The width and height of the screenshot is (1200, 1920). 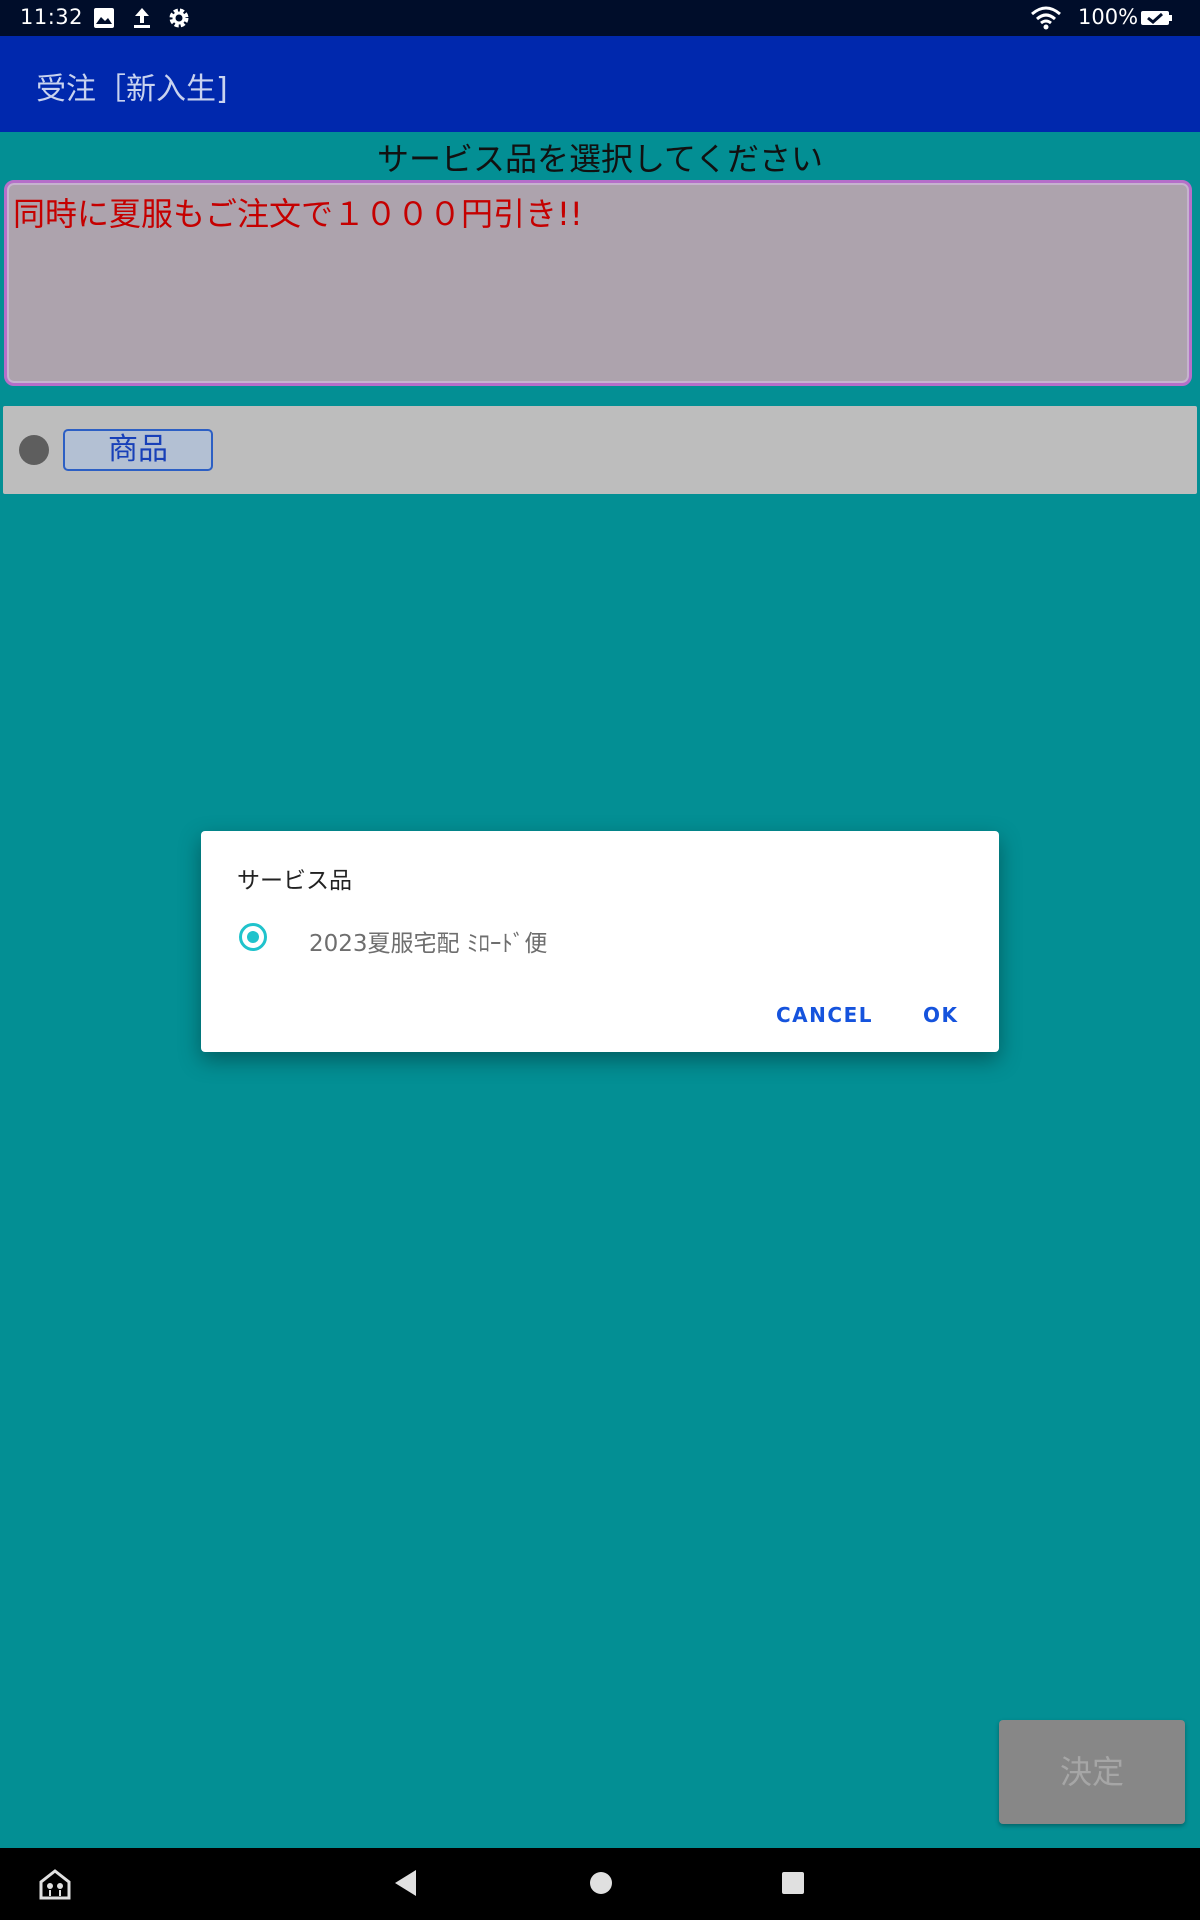 What do you see at coordinates (600, 84) in the screenshot?
I see `app-bar: 受注［新入生]` at bounding box center [600, 84].